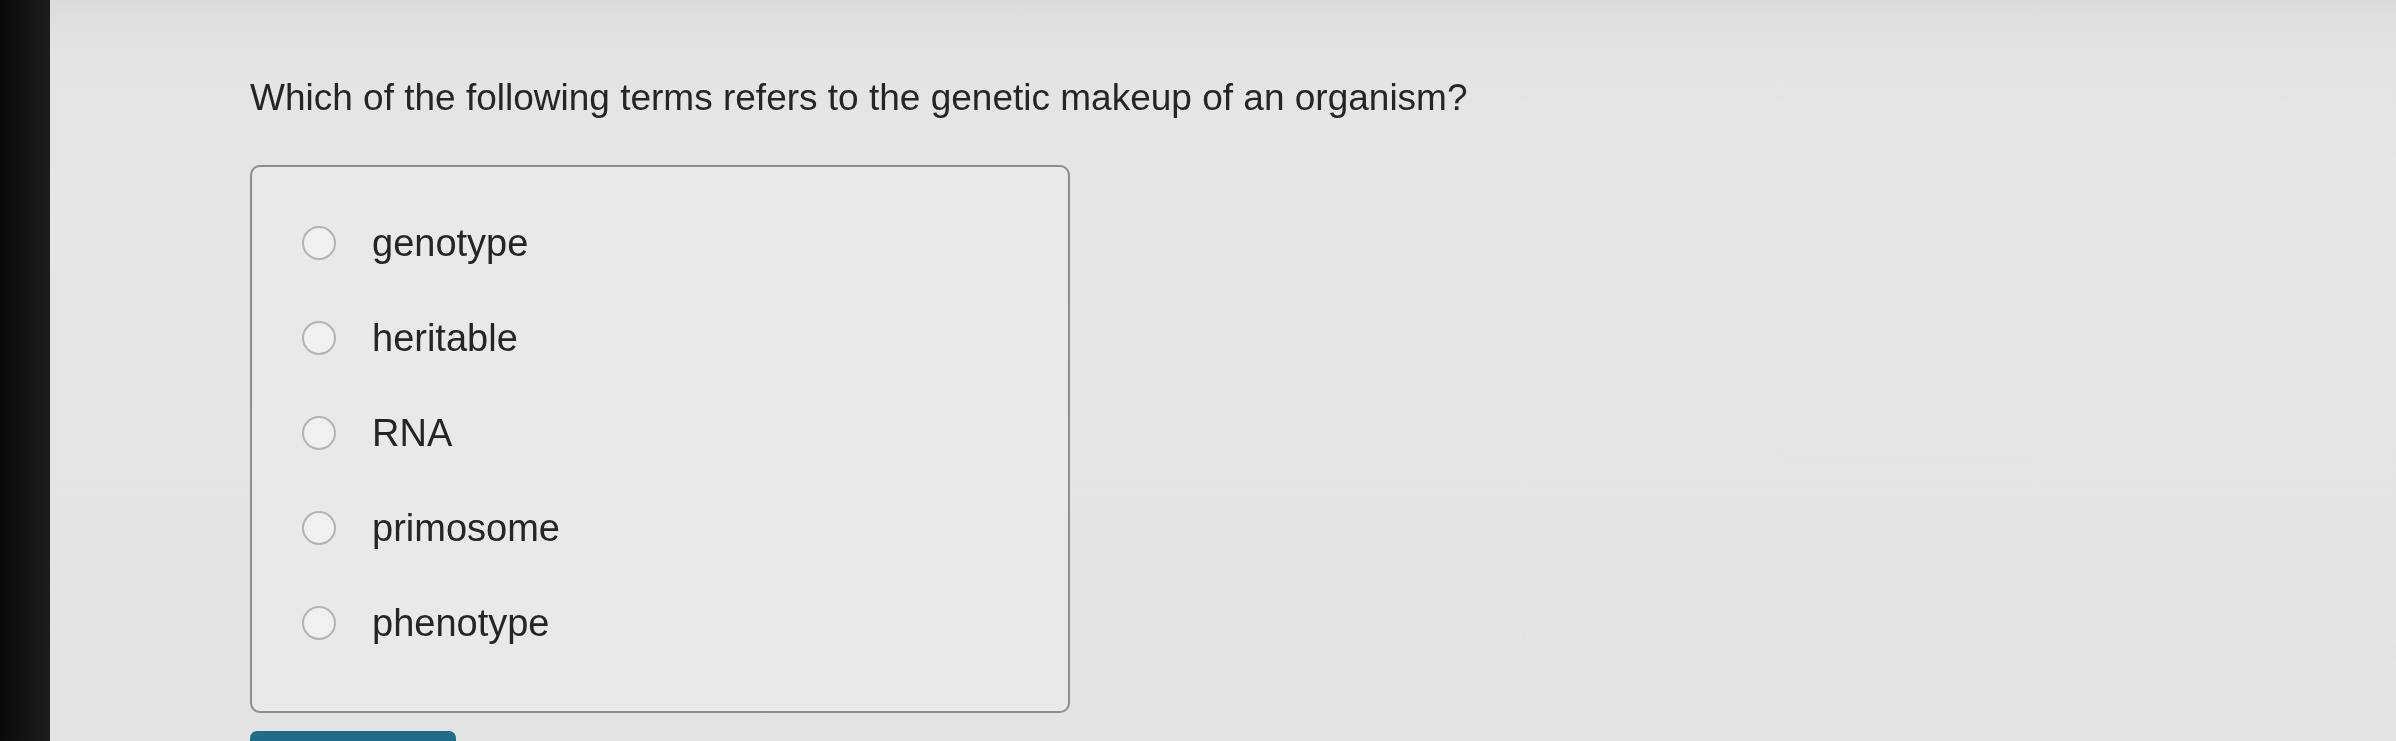 This screenshot has width=2396, height=741. What do you see at coordinates (445, 337) in the screenshot?
I see `option-label: heritable` at bounding box center [445, 337].